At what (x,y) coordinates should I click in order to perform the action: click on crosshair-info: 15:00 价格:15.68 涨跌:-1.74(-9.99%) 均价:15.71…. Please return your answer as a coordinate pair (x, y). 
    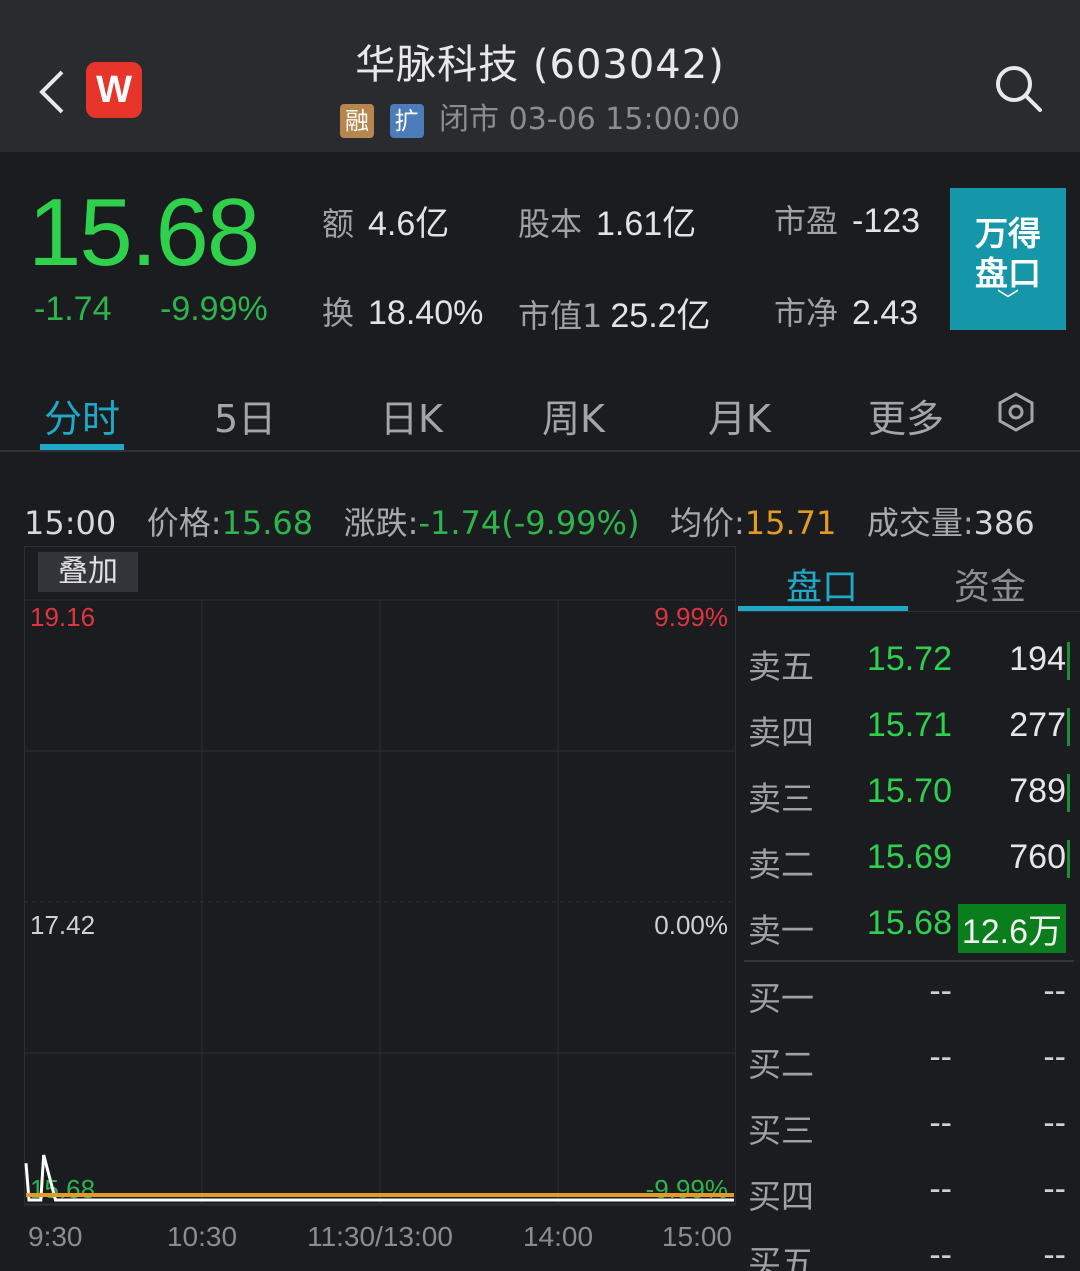
    Looking at the image, I should click on (529, 523).